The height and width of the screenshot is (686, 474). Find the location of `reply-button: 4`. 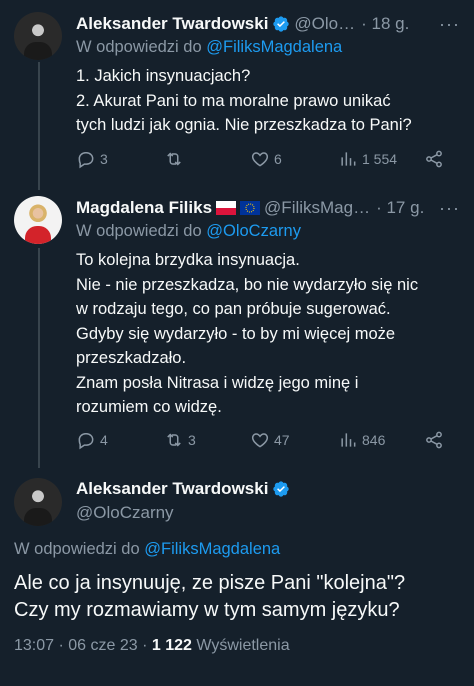

reply-button: 4 is located at coordinates (92, 440).